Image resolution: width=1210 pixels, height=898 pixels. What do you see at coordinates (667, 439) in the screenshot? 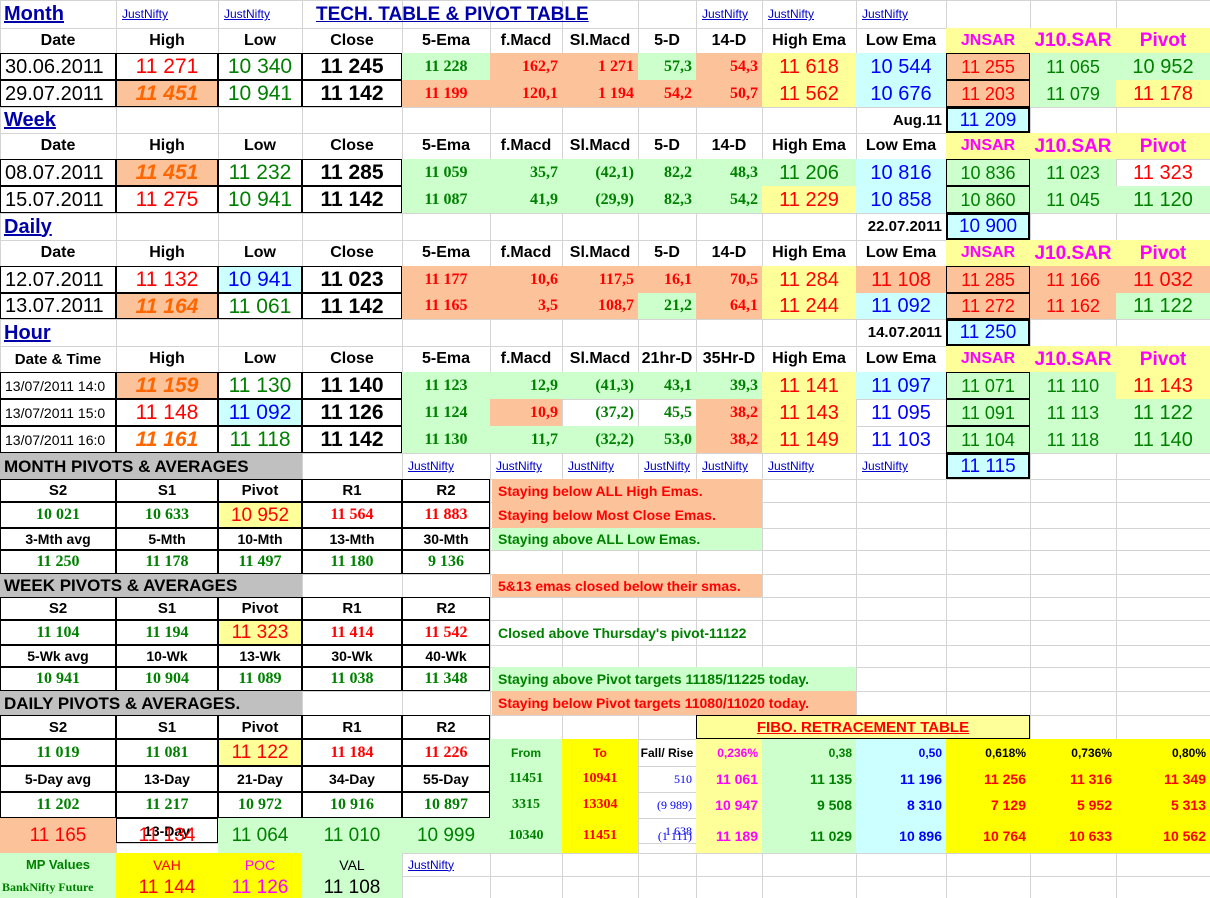
I see `cell-d5: 53,0` at bounding box center [667, 439].